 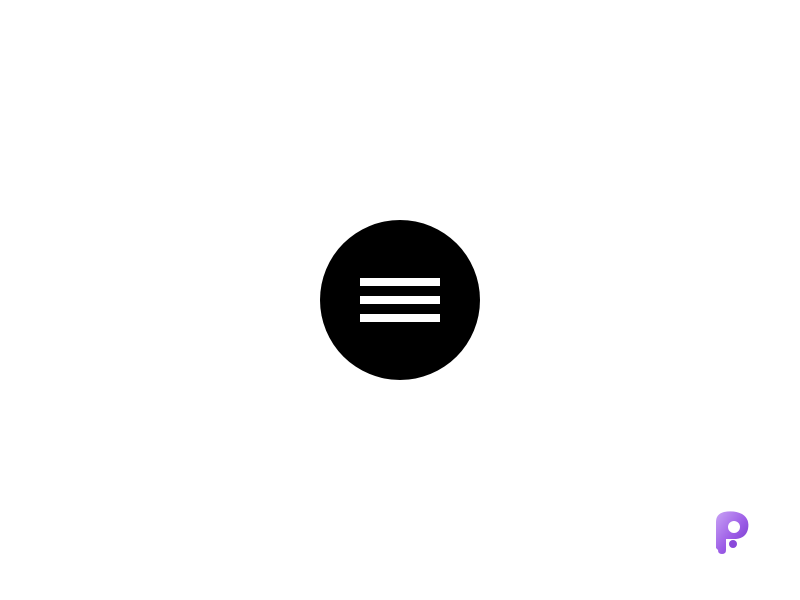 What do you see at coordinates (732, 532) in the screenshot?
I see `brand-logo-icon` at bounding box center [732, 532].